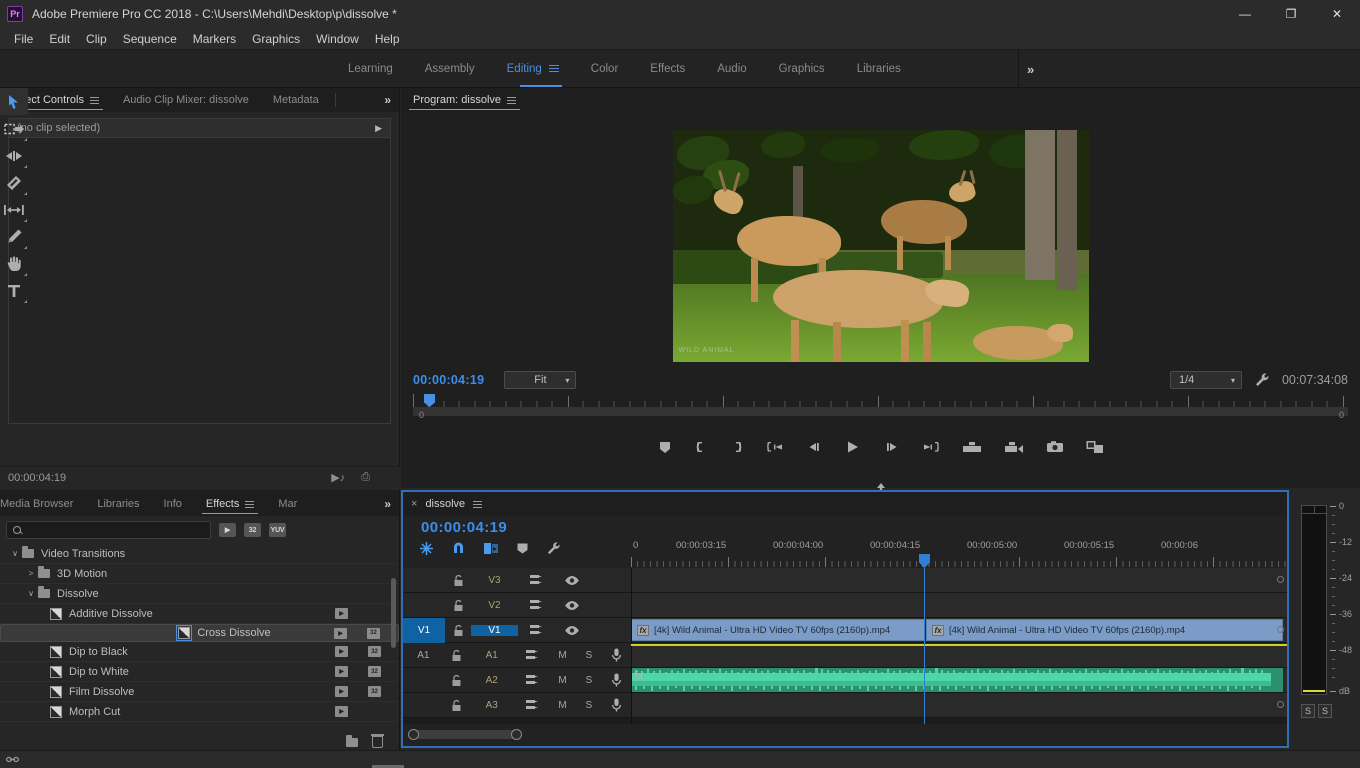  Describe the element at coordinates (450, 69) in the screenshot. I see `workspace-assembly: Assembly` at that location.